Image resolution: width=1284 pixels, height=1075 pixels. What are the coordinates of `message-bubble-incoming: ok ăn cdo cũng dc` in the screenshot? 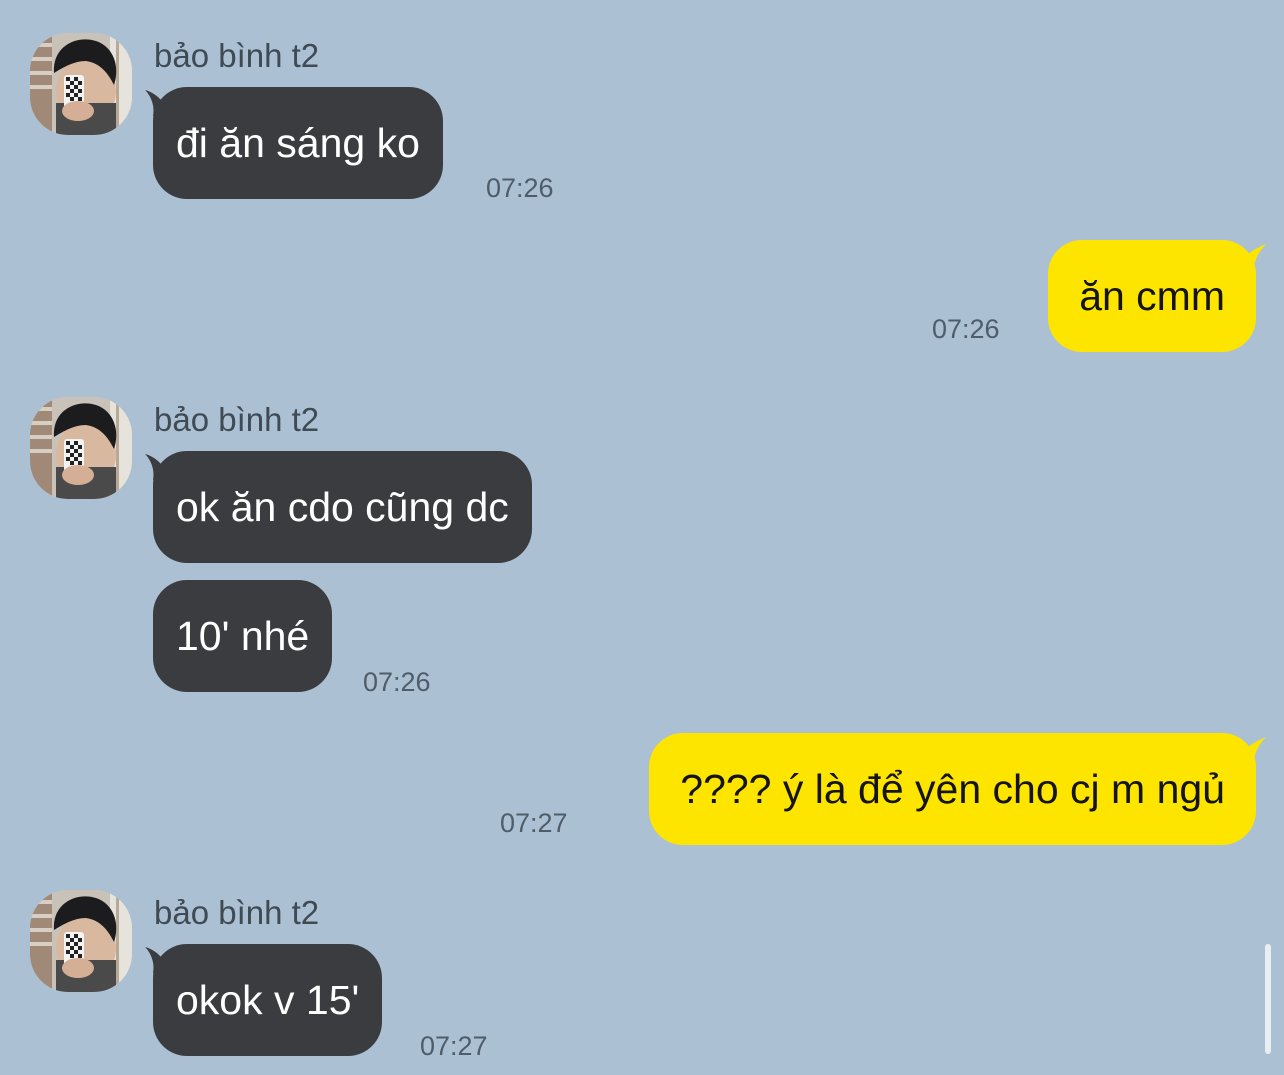 It's located at (342, 507).